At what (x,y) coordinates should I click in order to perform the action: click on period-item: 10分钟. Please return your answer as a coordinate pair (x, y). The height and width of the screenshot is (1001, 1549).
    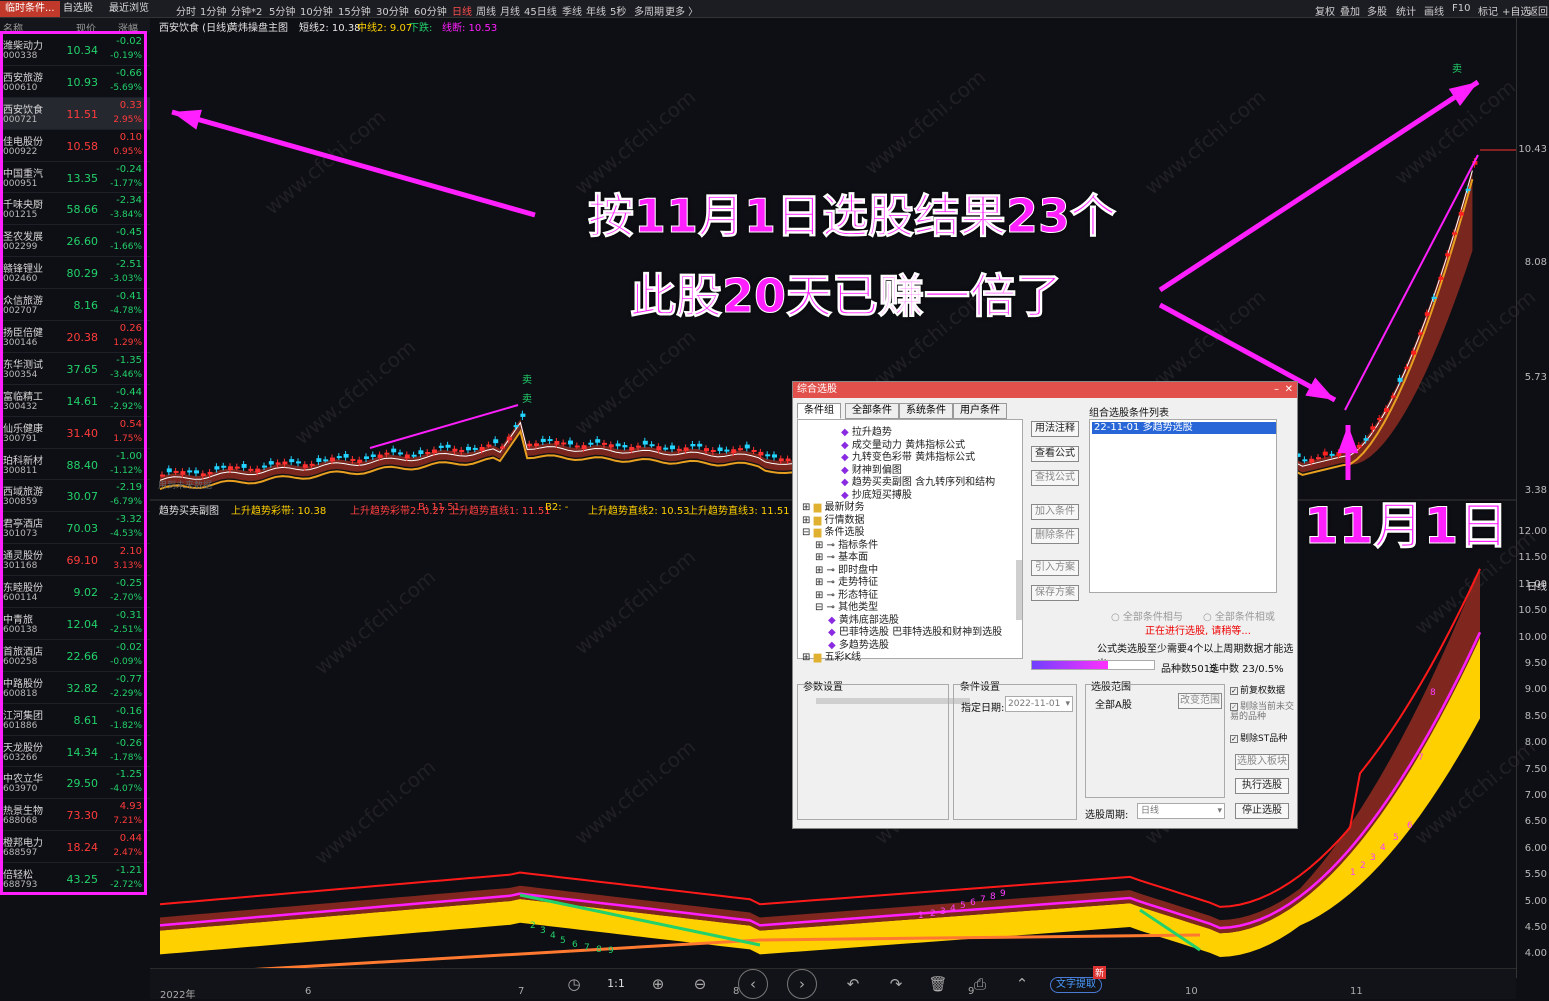
    Looking at the image, I should click on (316, 10).